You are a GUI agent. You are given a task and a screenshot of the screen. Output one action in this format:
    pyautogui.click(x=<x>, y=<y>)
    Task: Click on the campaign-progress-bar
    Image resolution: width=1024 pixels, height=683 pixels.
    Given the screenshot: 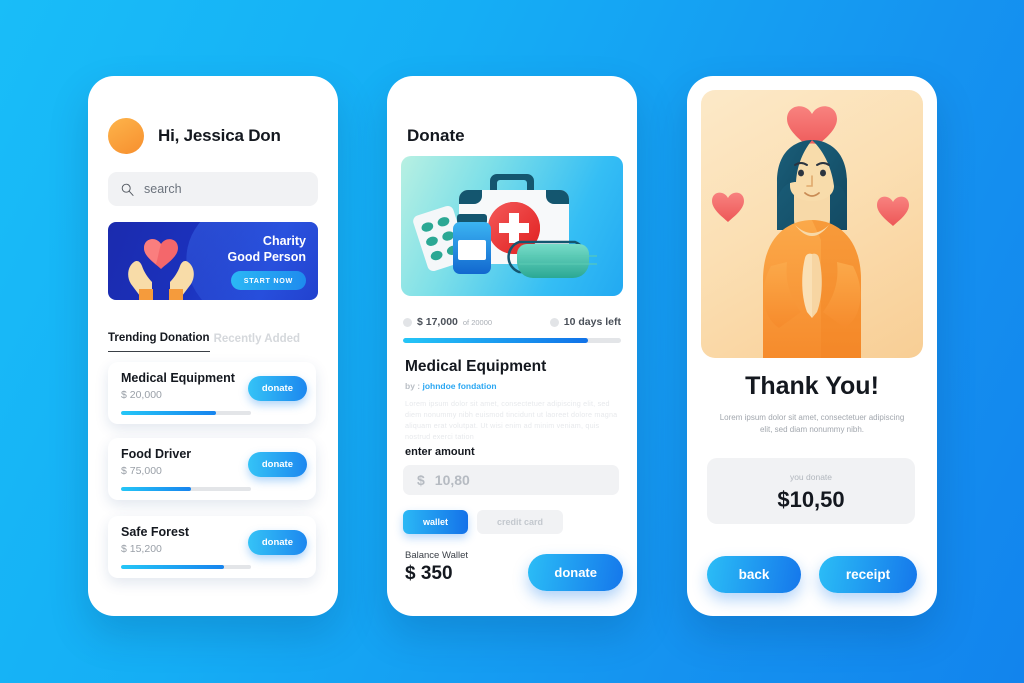 What is the action you would take?
    pyautogui.click(x=512, y=340)
    